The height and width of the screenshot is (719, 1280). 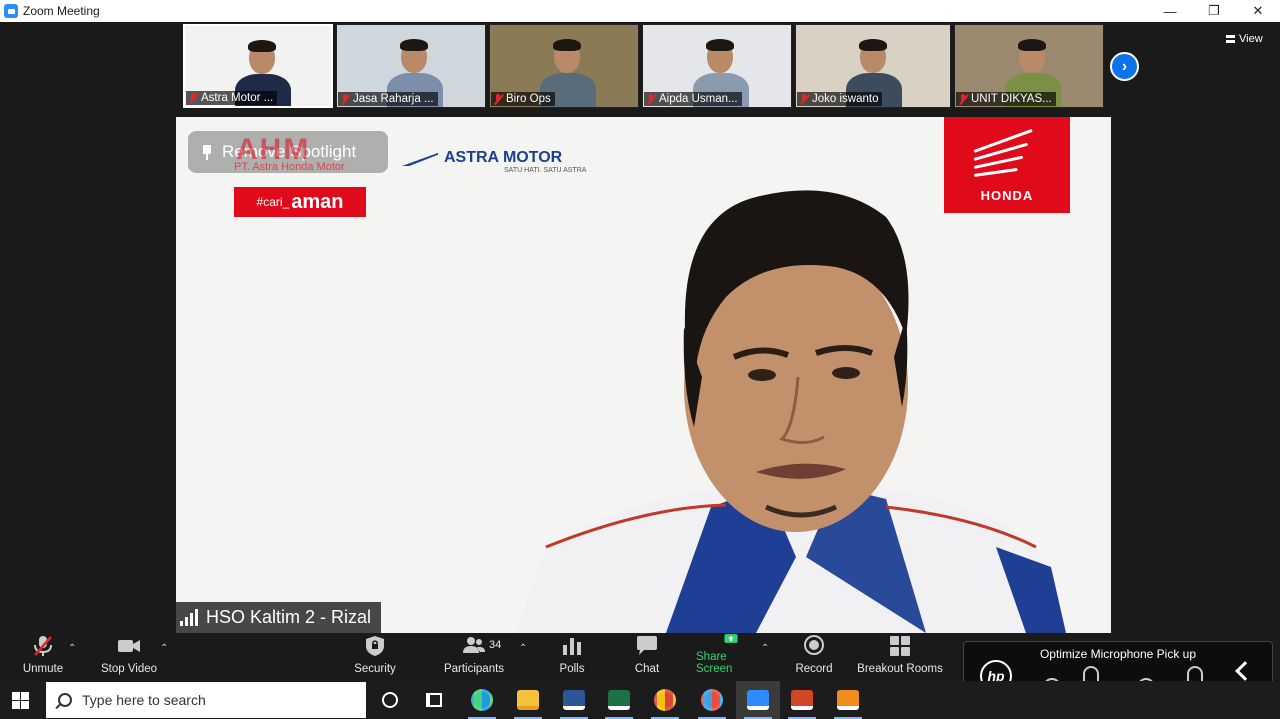 What do you see at coordinates (189, 617) in the screenshot?
I see `connection-signal-icon` at bounding box center [189, 617].